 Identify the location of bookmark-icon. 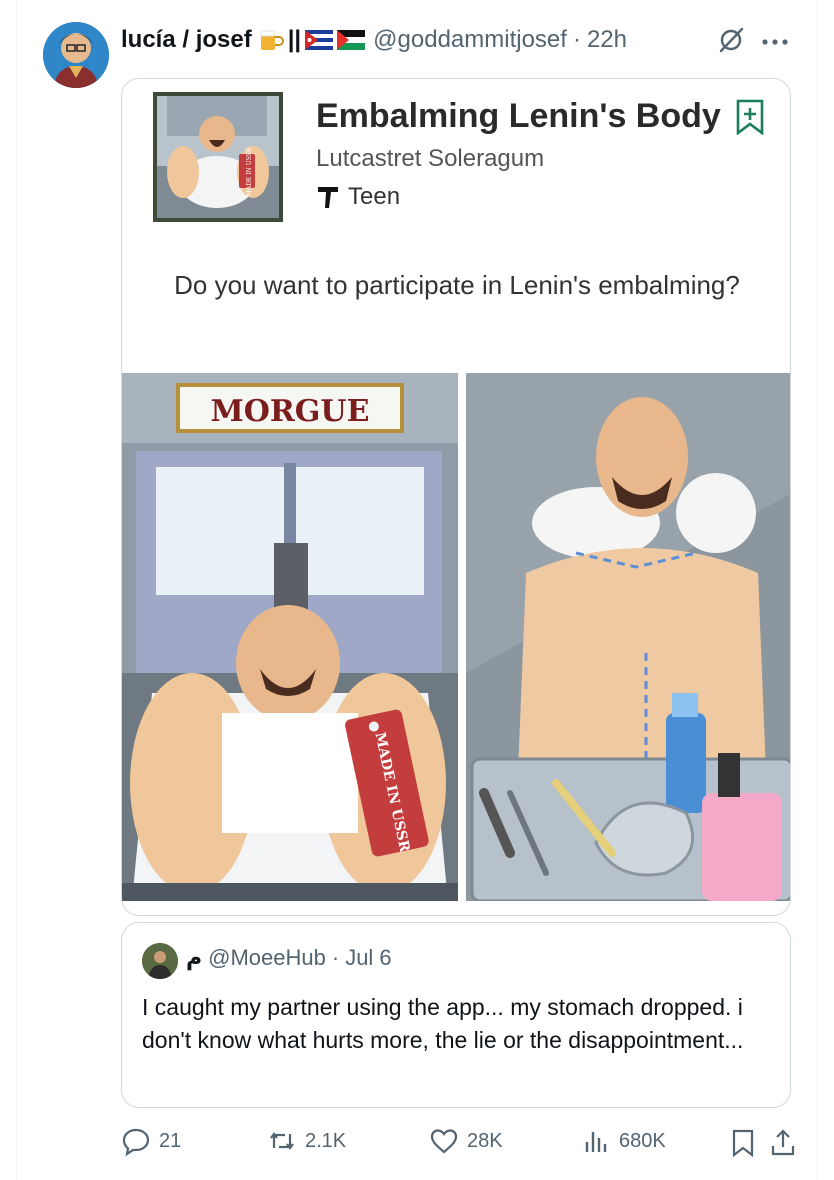
(743, 1143).